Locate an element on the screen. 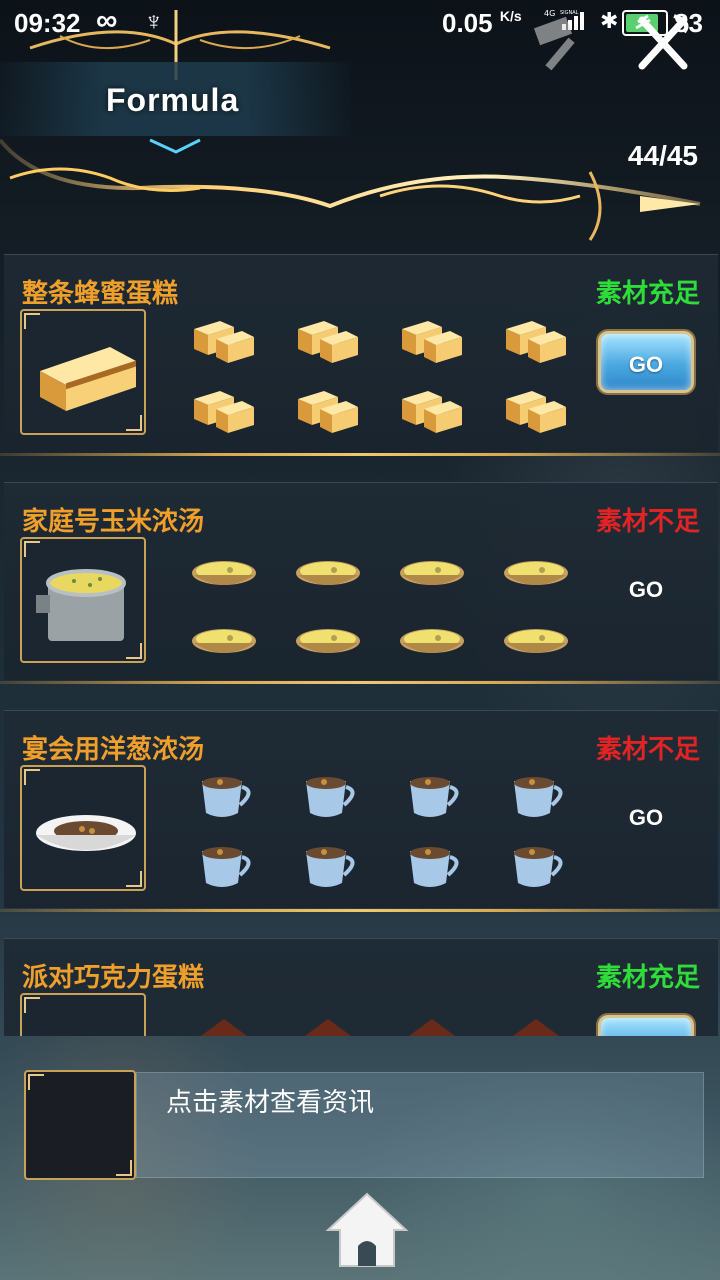 Image resolution: width=720 pixels, height=1280 pixels. soup-pot-icon is located at coordinates (81, 605).